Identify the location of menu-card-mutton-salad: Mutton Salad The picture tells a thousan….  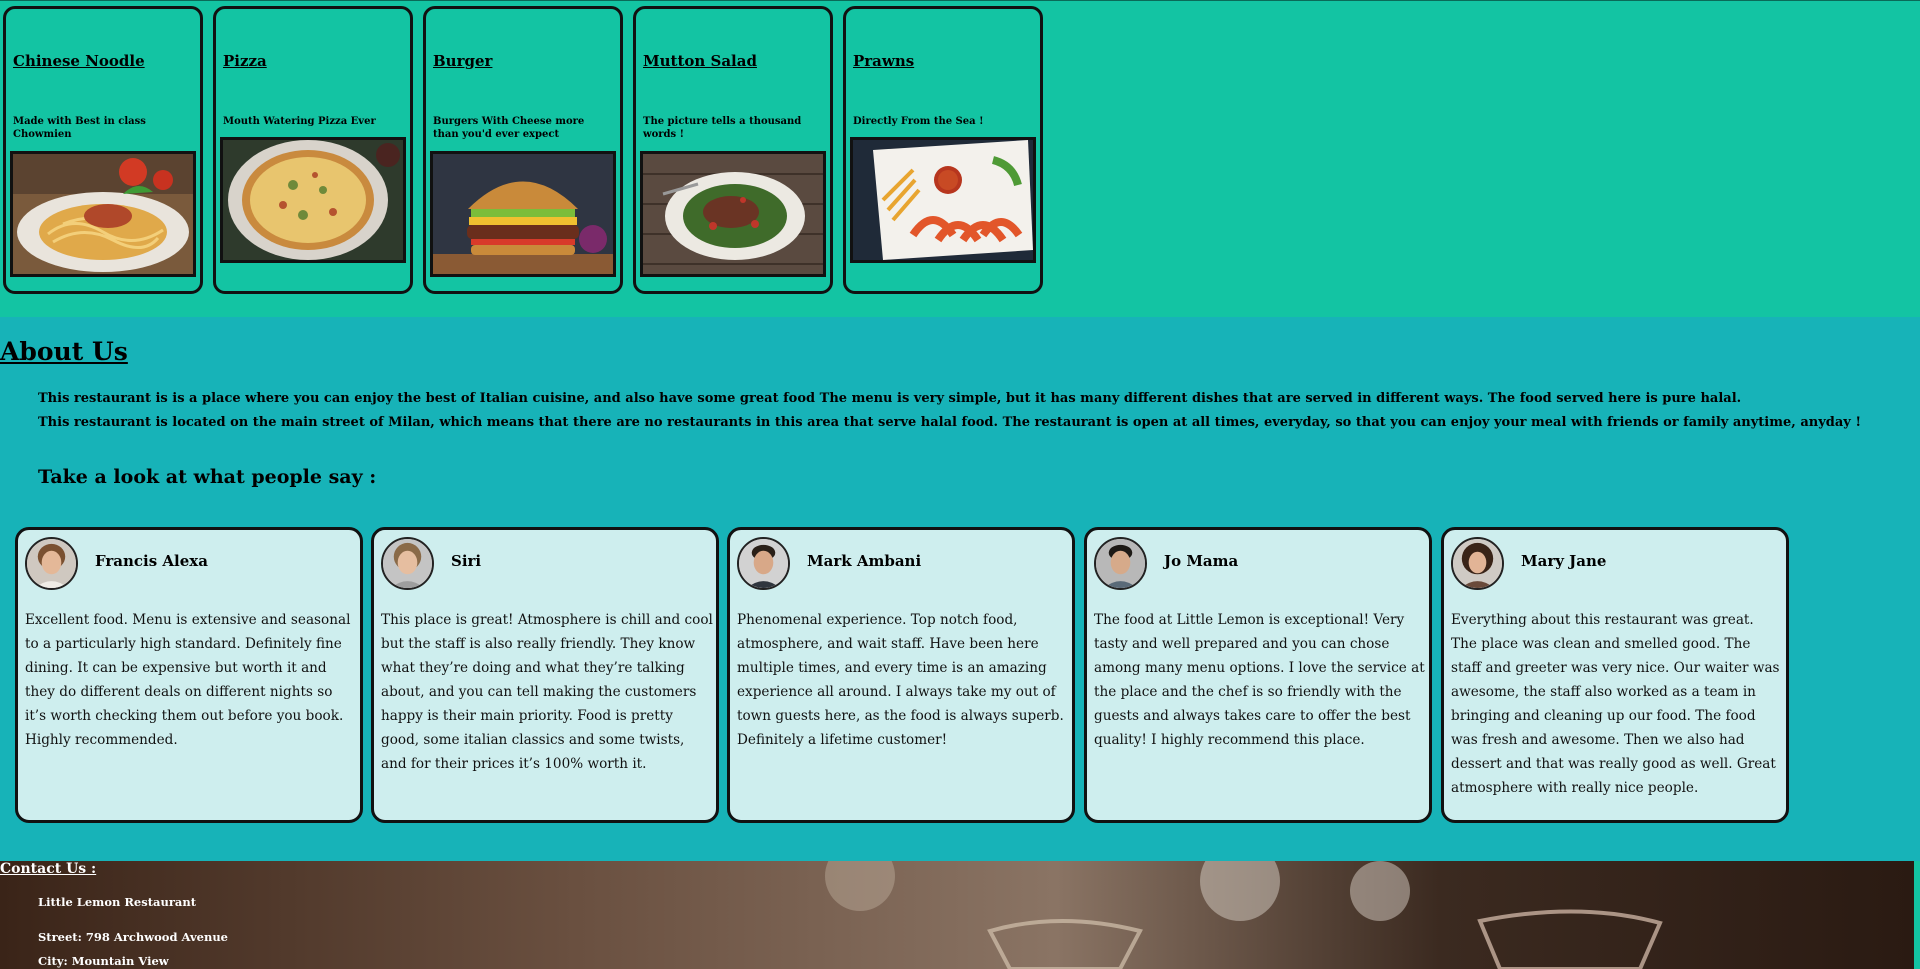
(733, 150).